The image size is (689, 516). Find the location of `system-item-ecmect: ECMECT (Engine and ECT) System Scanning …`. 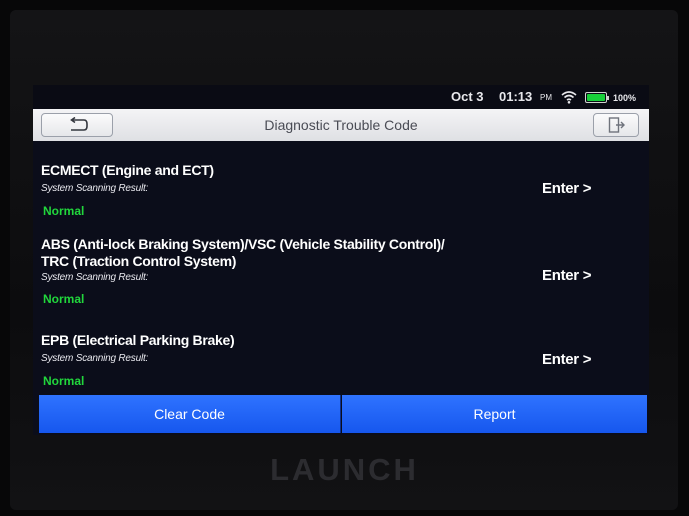

system-item-ecmect: ECMECT (Engine and ECT) System Scanning … is located at coordinates (341, 180).